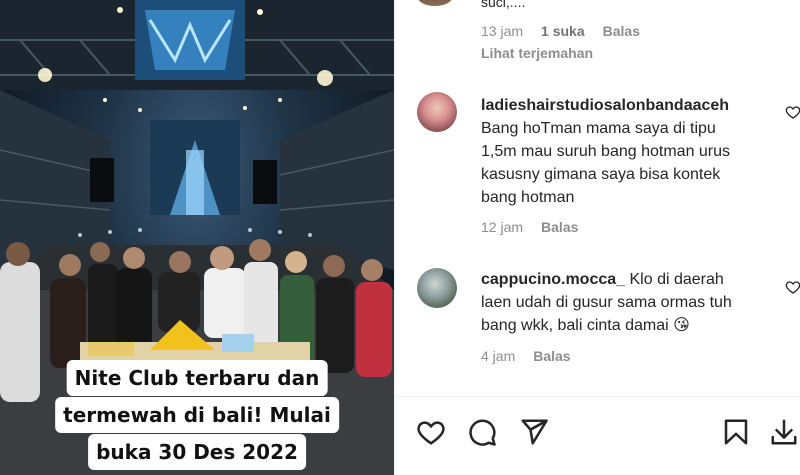 This screenshot has width=800, height=475. Describe the element at coordinates (529, 227) in the screenshot. I see `comment-meta: 12 jam Balas` at that location.